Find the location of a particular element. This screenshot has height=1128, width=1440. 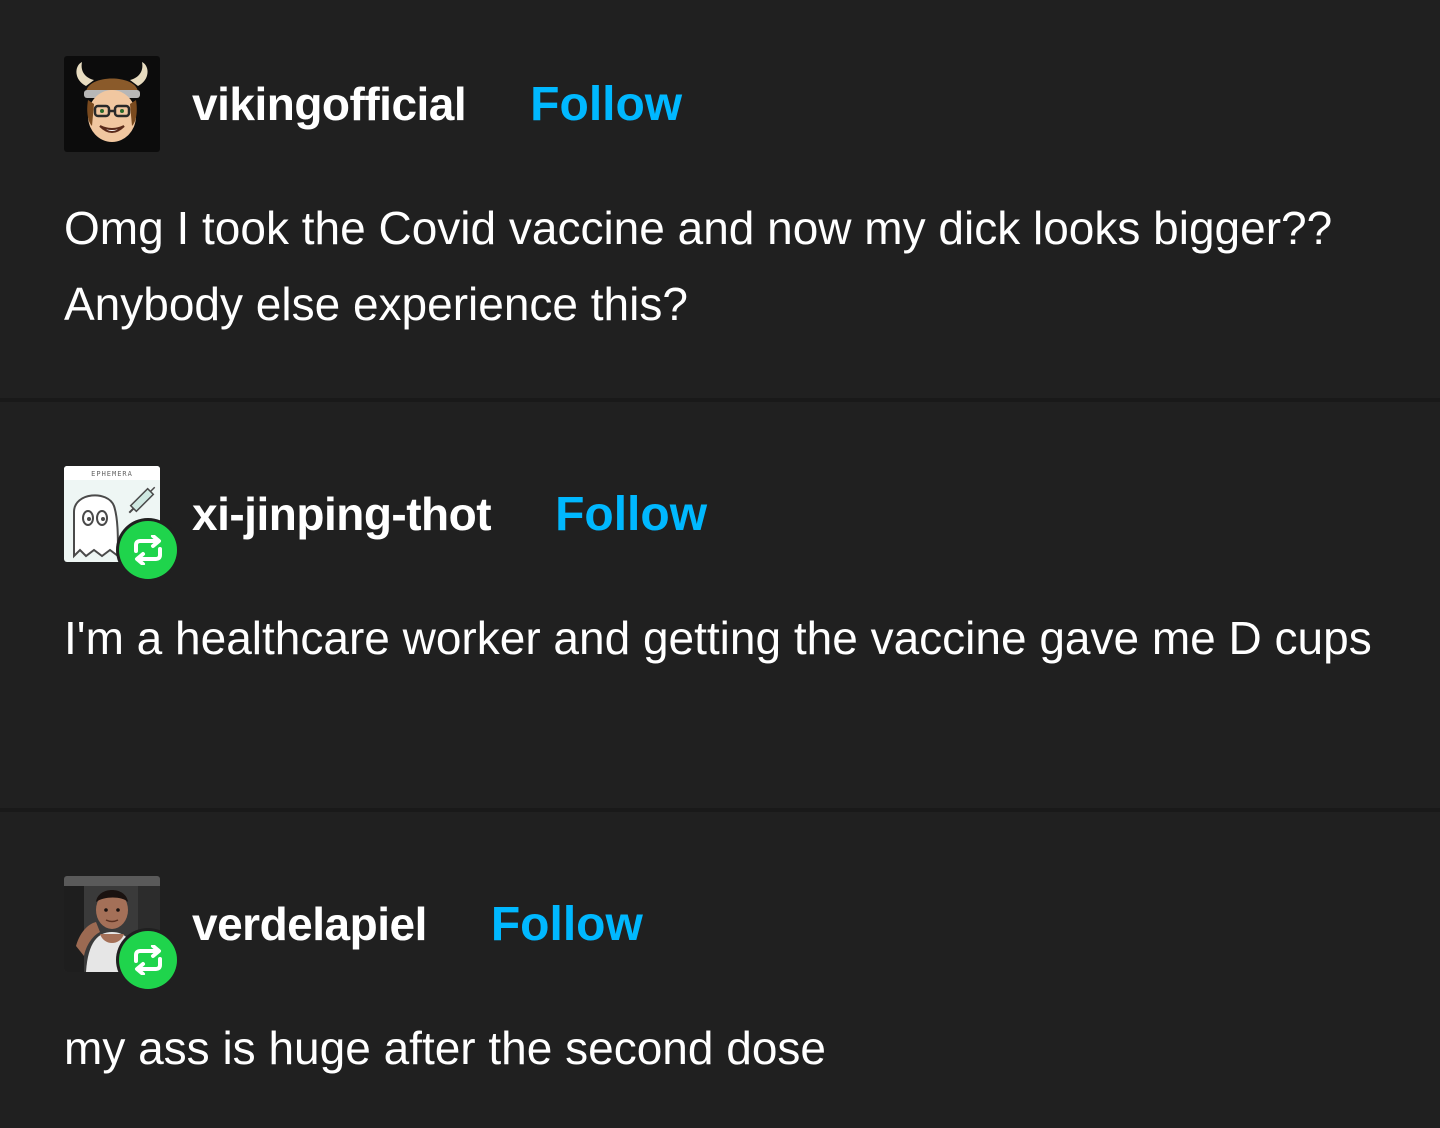

username-link: verdelapiel is located at coordinates (309, 924).